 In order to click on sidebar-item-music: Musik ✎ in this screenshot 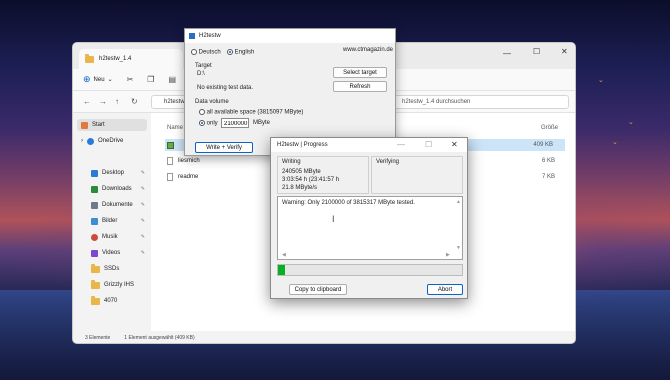, I will do `click(119, 237)`.